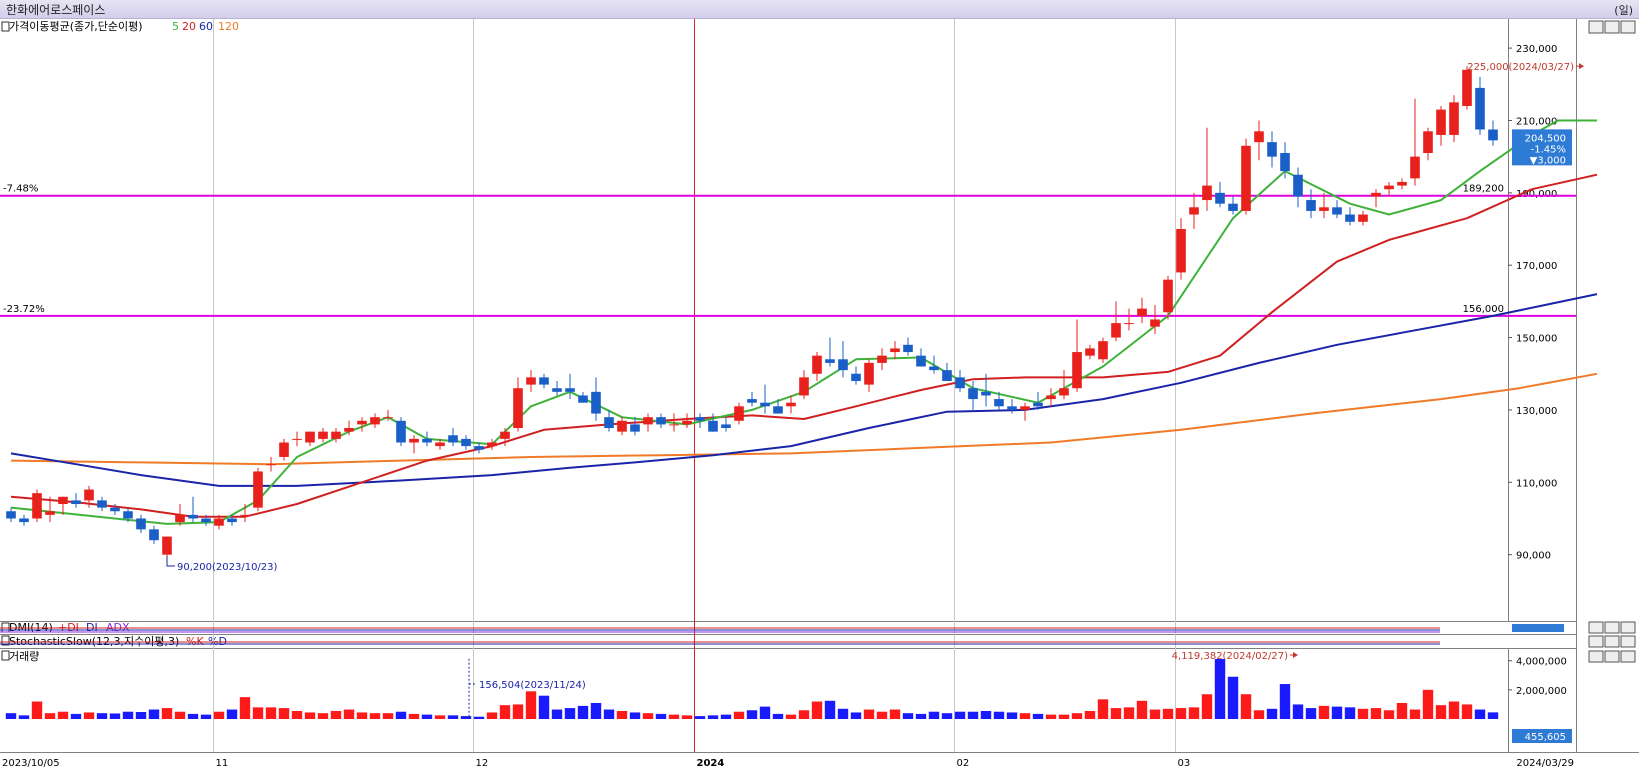 The image size is (1639, 769). Describe the element at coordinates (120, 26) in the screenshot. I see `price-legend: 가격이동평균(종가,단순이평) 5 20 60 120` at that location.